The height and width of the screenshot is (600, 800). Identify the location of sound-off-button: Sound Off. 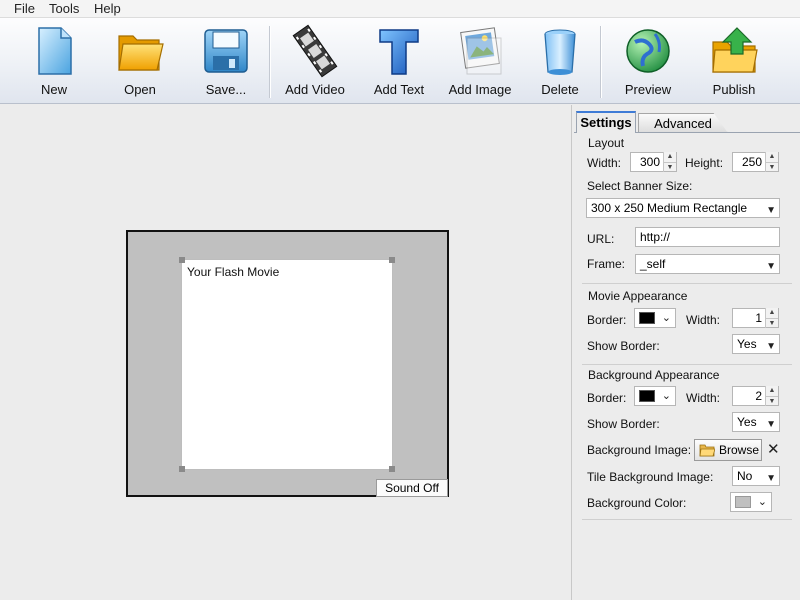
(412, 488).